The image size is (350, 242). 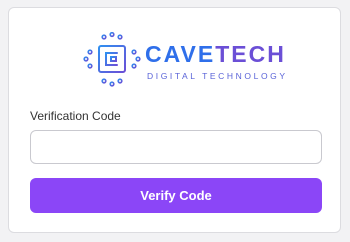 What do you see at coordinates (112, 59) in the screenshot?
I see `circuit-chip-icon` at bounding box center [112, 59].